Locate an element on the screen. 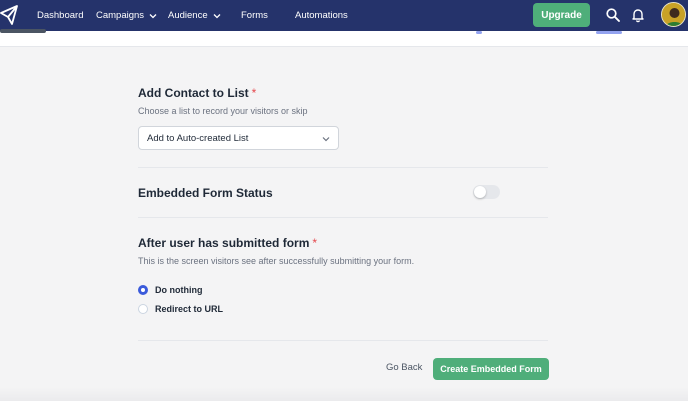 The image size is (688, 401). toggle-knob is located at coordinates (480, 192).